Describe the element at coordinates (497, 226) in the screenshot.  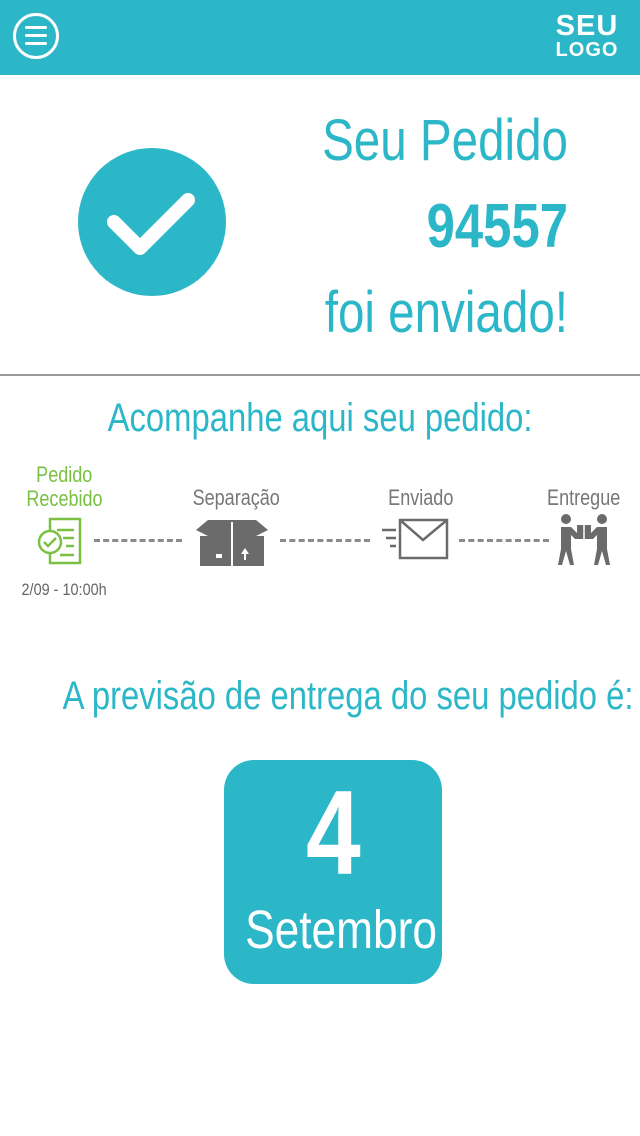
I see `order-number: 94557` at that location.